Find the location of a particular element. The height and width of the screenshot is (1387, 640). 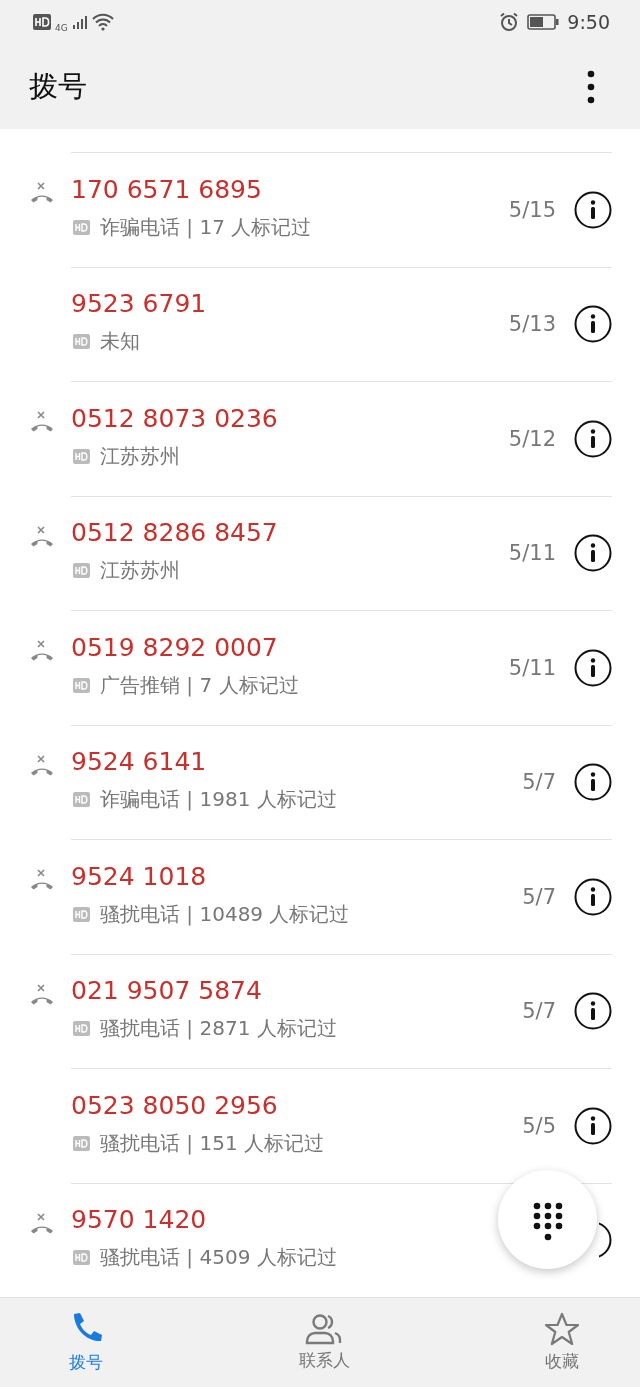

call-date: 5/13 is located at coordinates (532, 324).